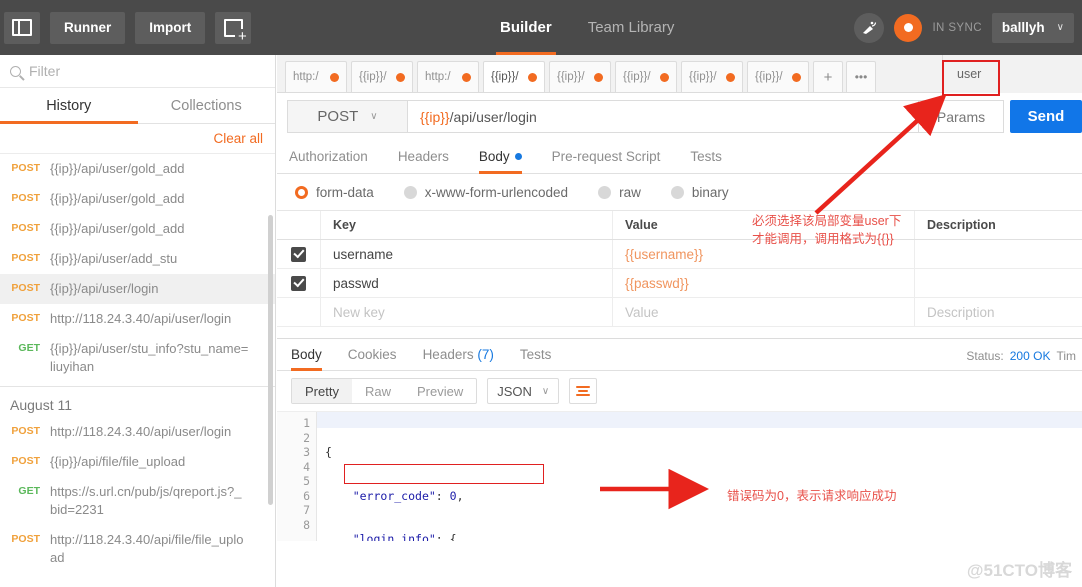 The image size is (1082, 587). I want to click on sidebar-scrollbar, so click(270, 360).